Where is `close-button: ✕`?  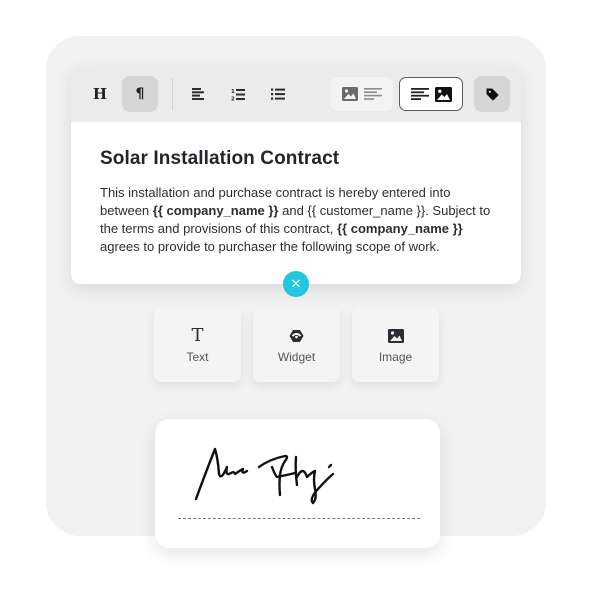
close-button: ✕ is located at coordinates (296, 284).